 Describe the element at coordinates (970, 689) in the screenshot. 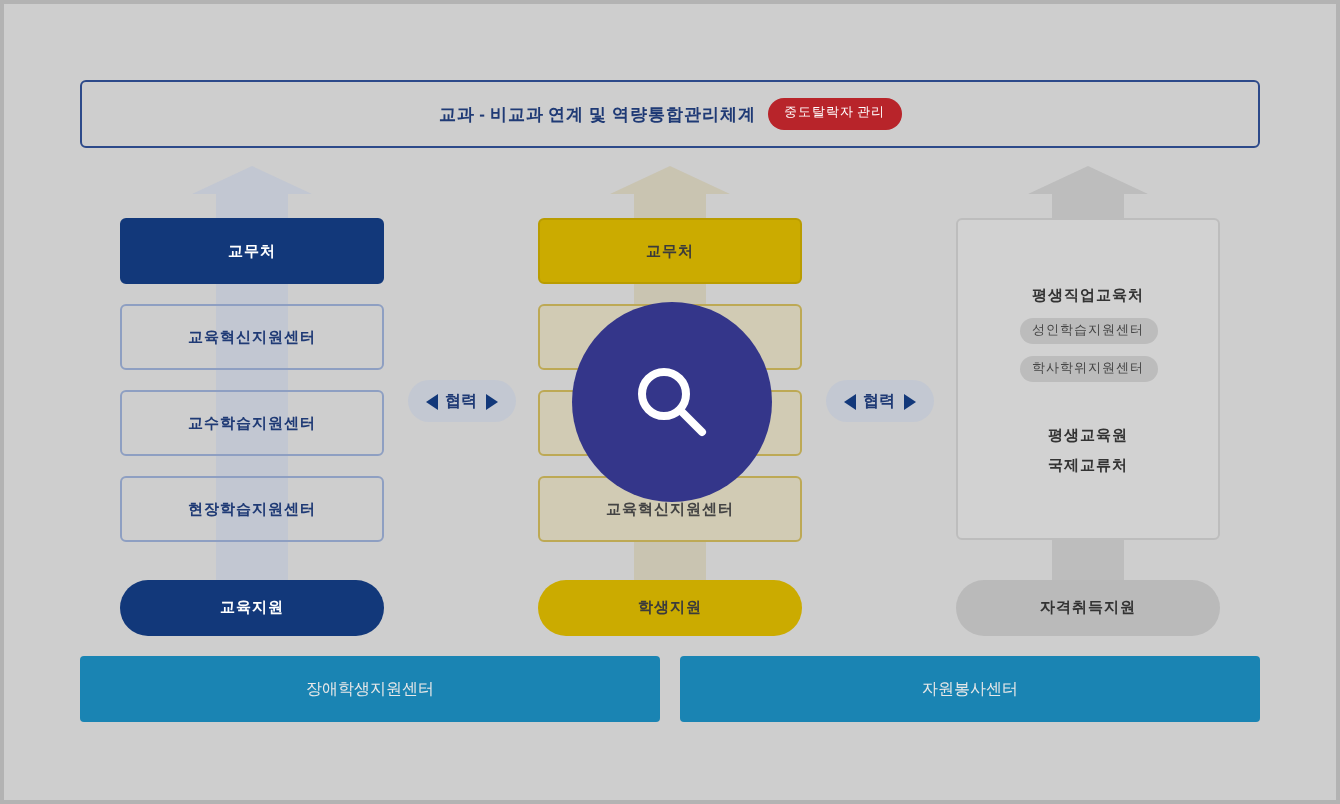

I see `center-bar: 자원봉사센터` at that location.